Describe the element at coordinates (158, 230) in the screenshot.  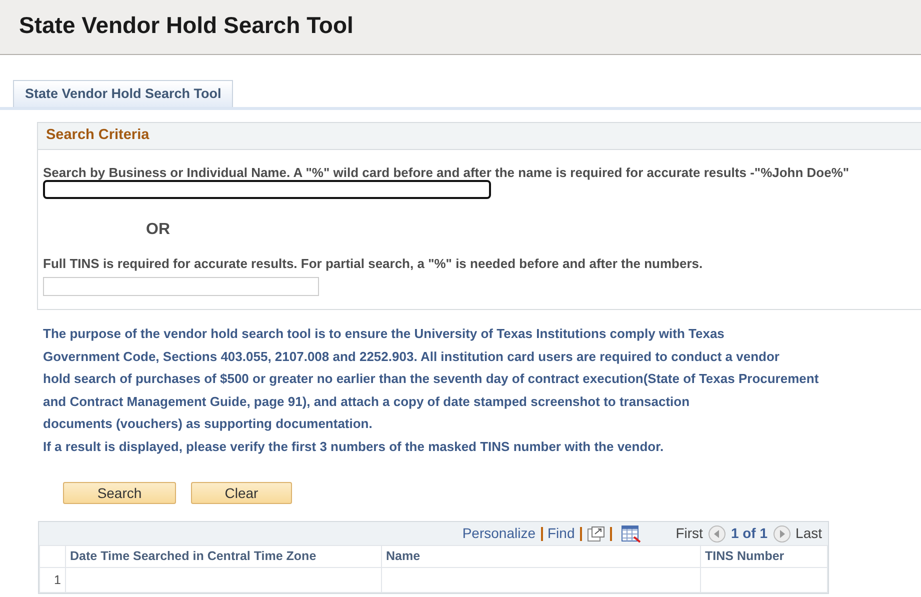
I see `or-text: OR` at that location.